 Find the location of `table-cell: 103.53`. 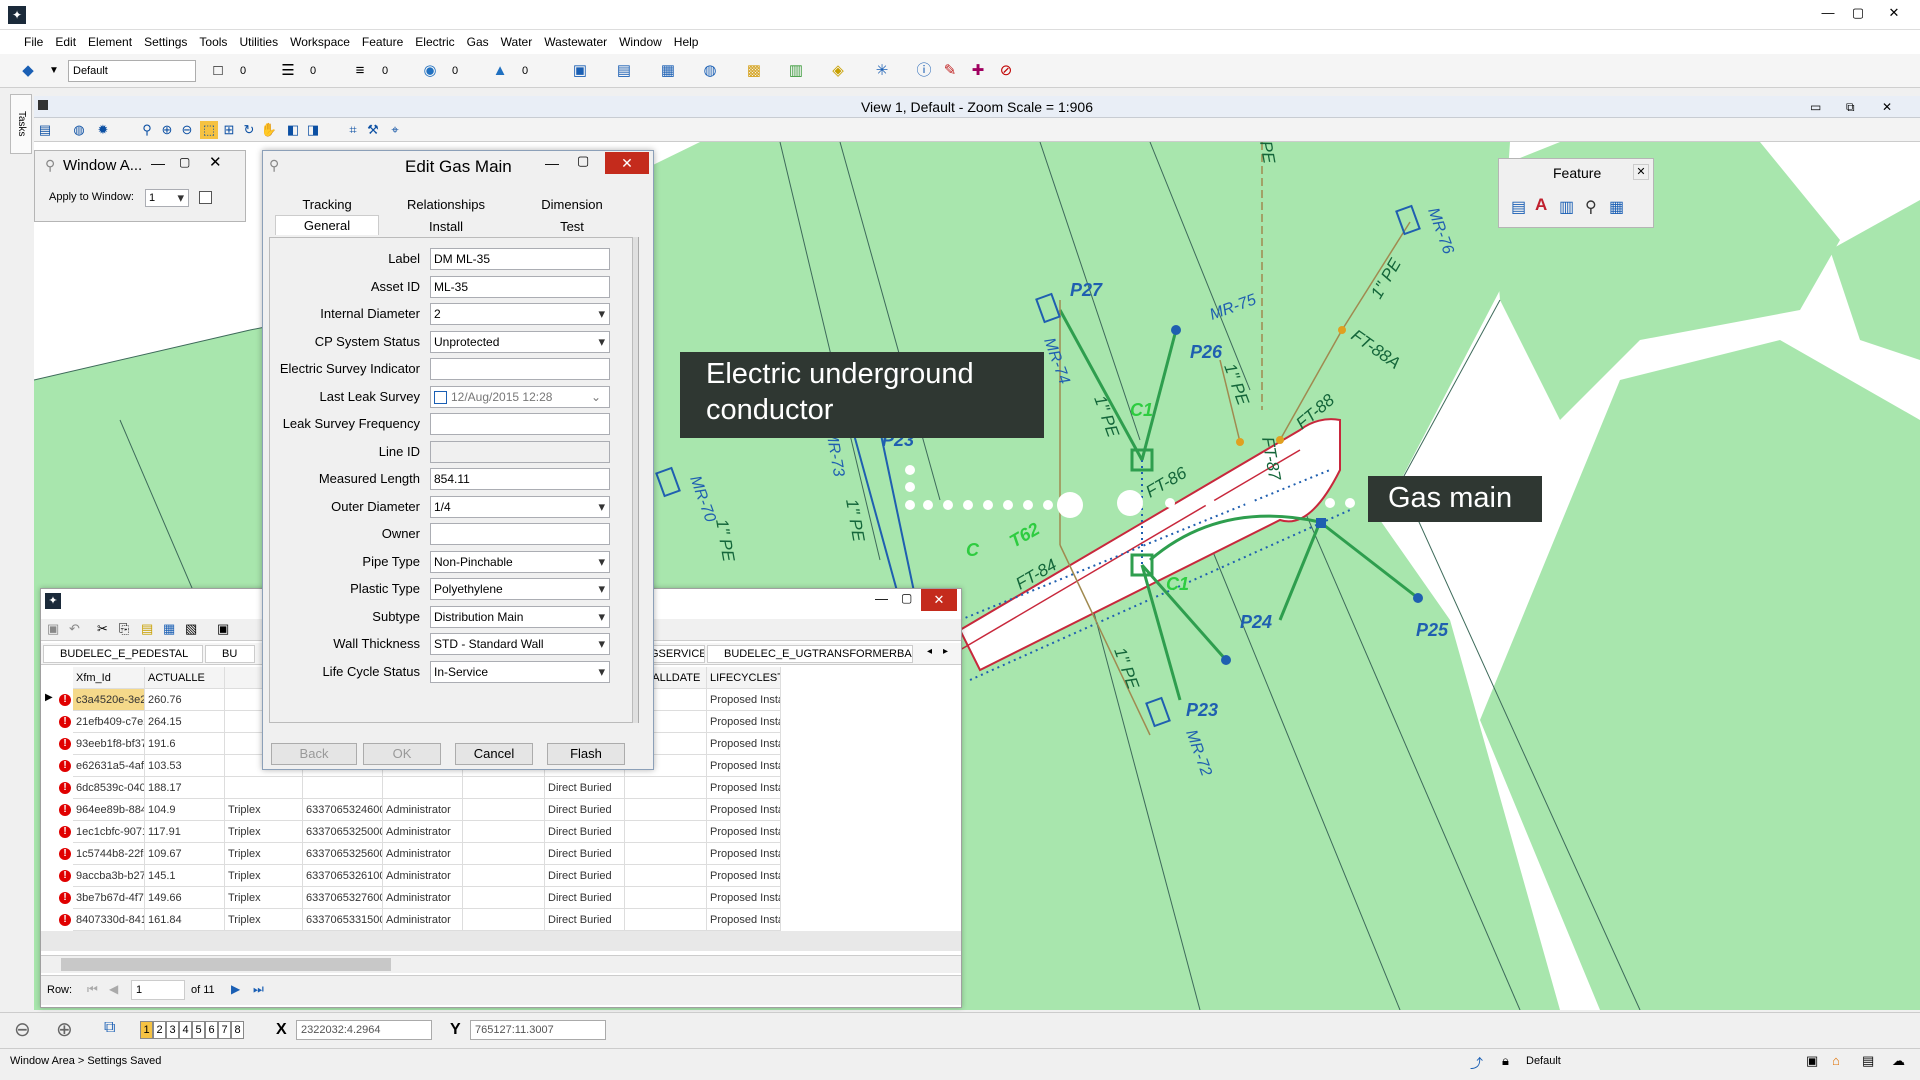

table-cell: 103.53 is located at coordinates (185, 766).